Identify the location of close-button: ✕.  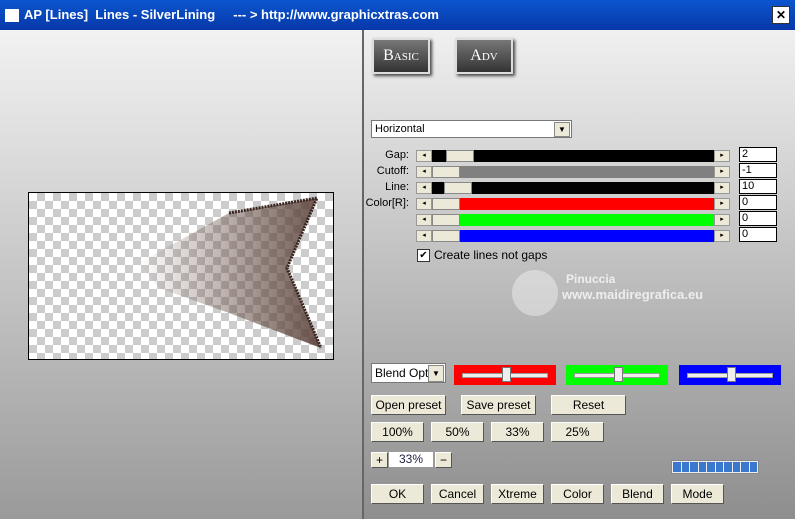
(781, 15).